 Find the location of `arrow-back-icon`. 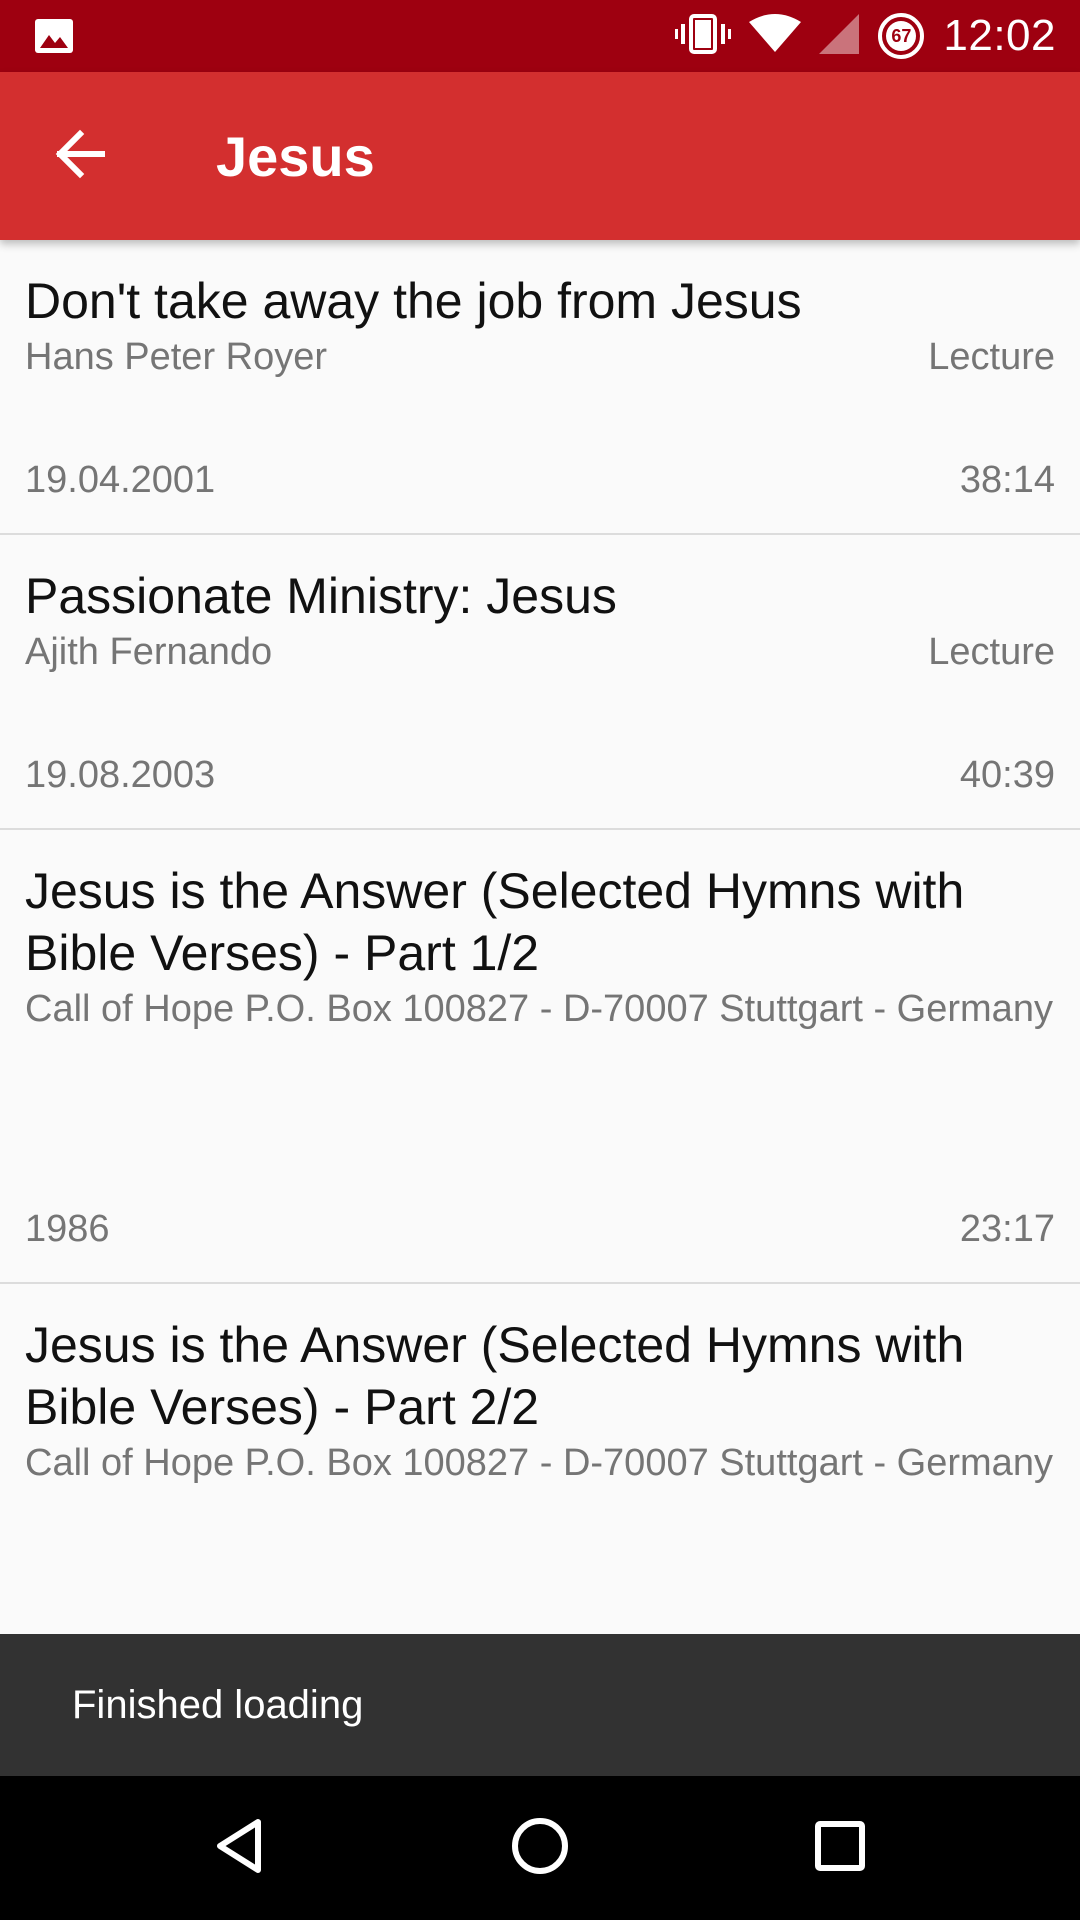

arrow-back-icon is located at coordinates (80, 156).